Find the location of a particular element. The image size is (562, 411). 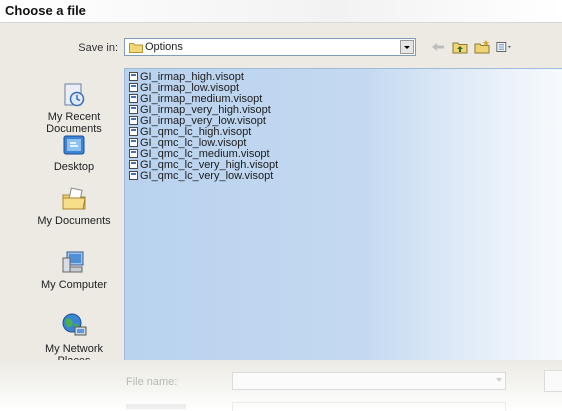

navigation-toolbar is located at coordinates (471, 47).